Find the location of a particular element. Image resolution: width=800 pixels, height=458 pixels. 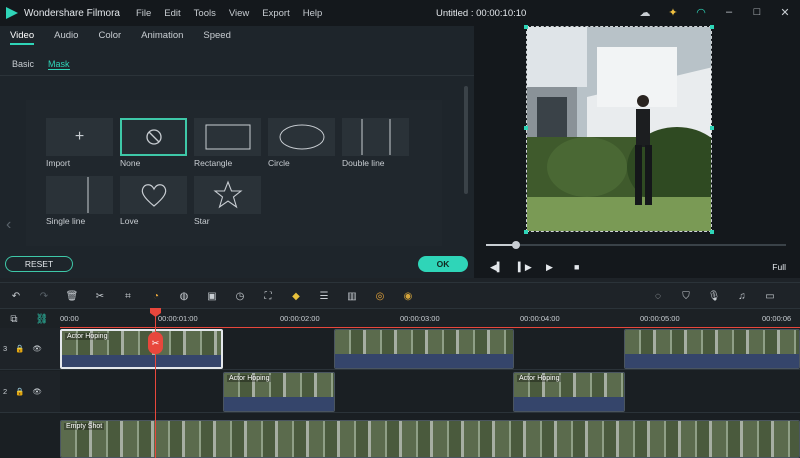

double-line-icon is located at coordinates (375, 137).